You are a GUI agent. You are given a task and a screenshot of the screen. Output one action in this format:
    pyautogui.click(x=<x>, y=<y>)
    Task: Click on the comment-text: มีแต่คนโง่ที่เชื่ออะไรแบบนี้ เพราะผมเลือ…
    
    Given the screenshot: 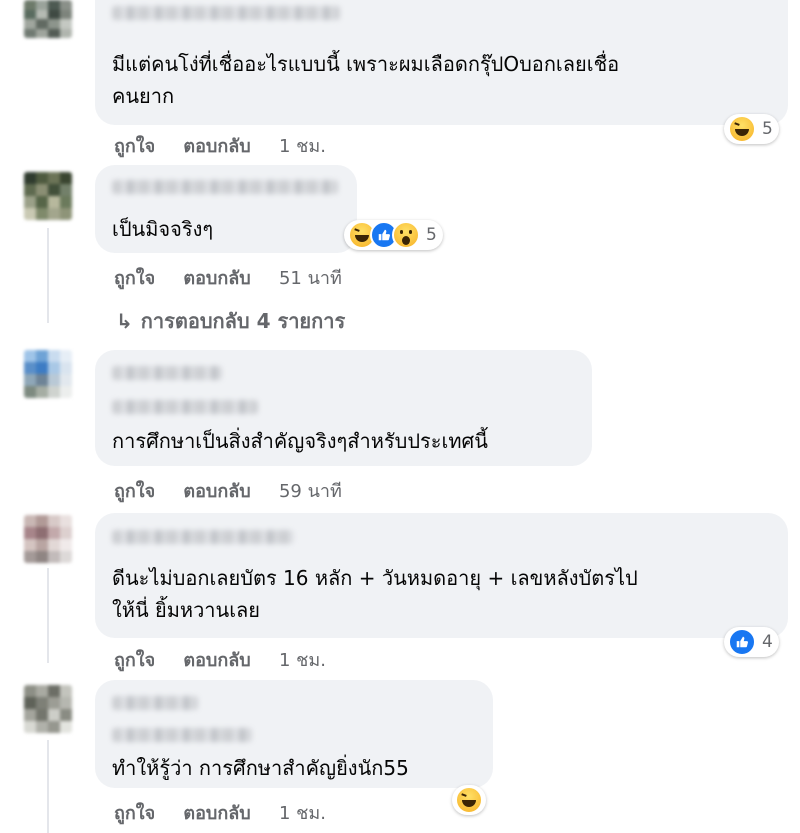 What is the action you would take?
    pyautogui.click(x=366, y=80)
    